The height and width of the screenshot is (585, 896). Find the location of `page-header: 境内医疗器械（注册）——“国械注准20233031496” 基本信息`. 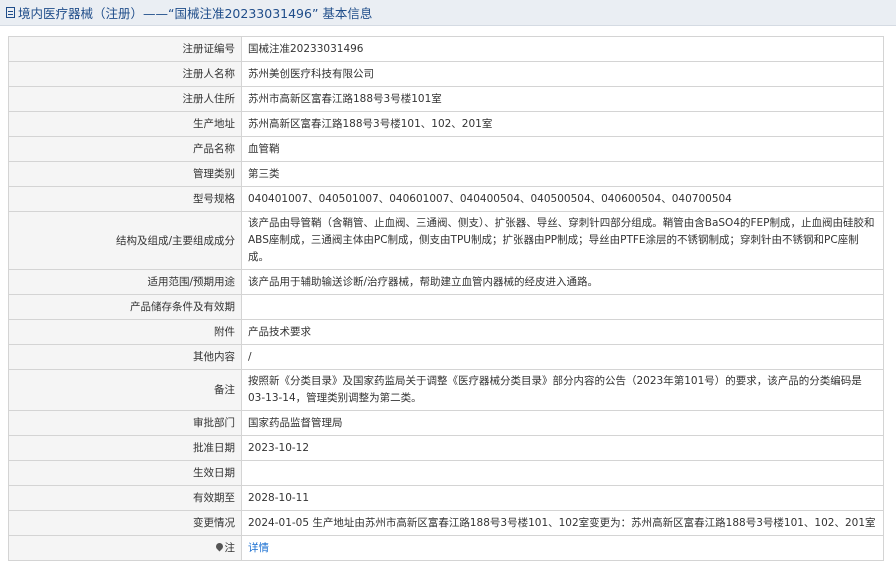

page-header: 境内医疗器械（注册）——“国械注准20233031496” 基本信息 is located at coordinates (448, 13).